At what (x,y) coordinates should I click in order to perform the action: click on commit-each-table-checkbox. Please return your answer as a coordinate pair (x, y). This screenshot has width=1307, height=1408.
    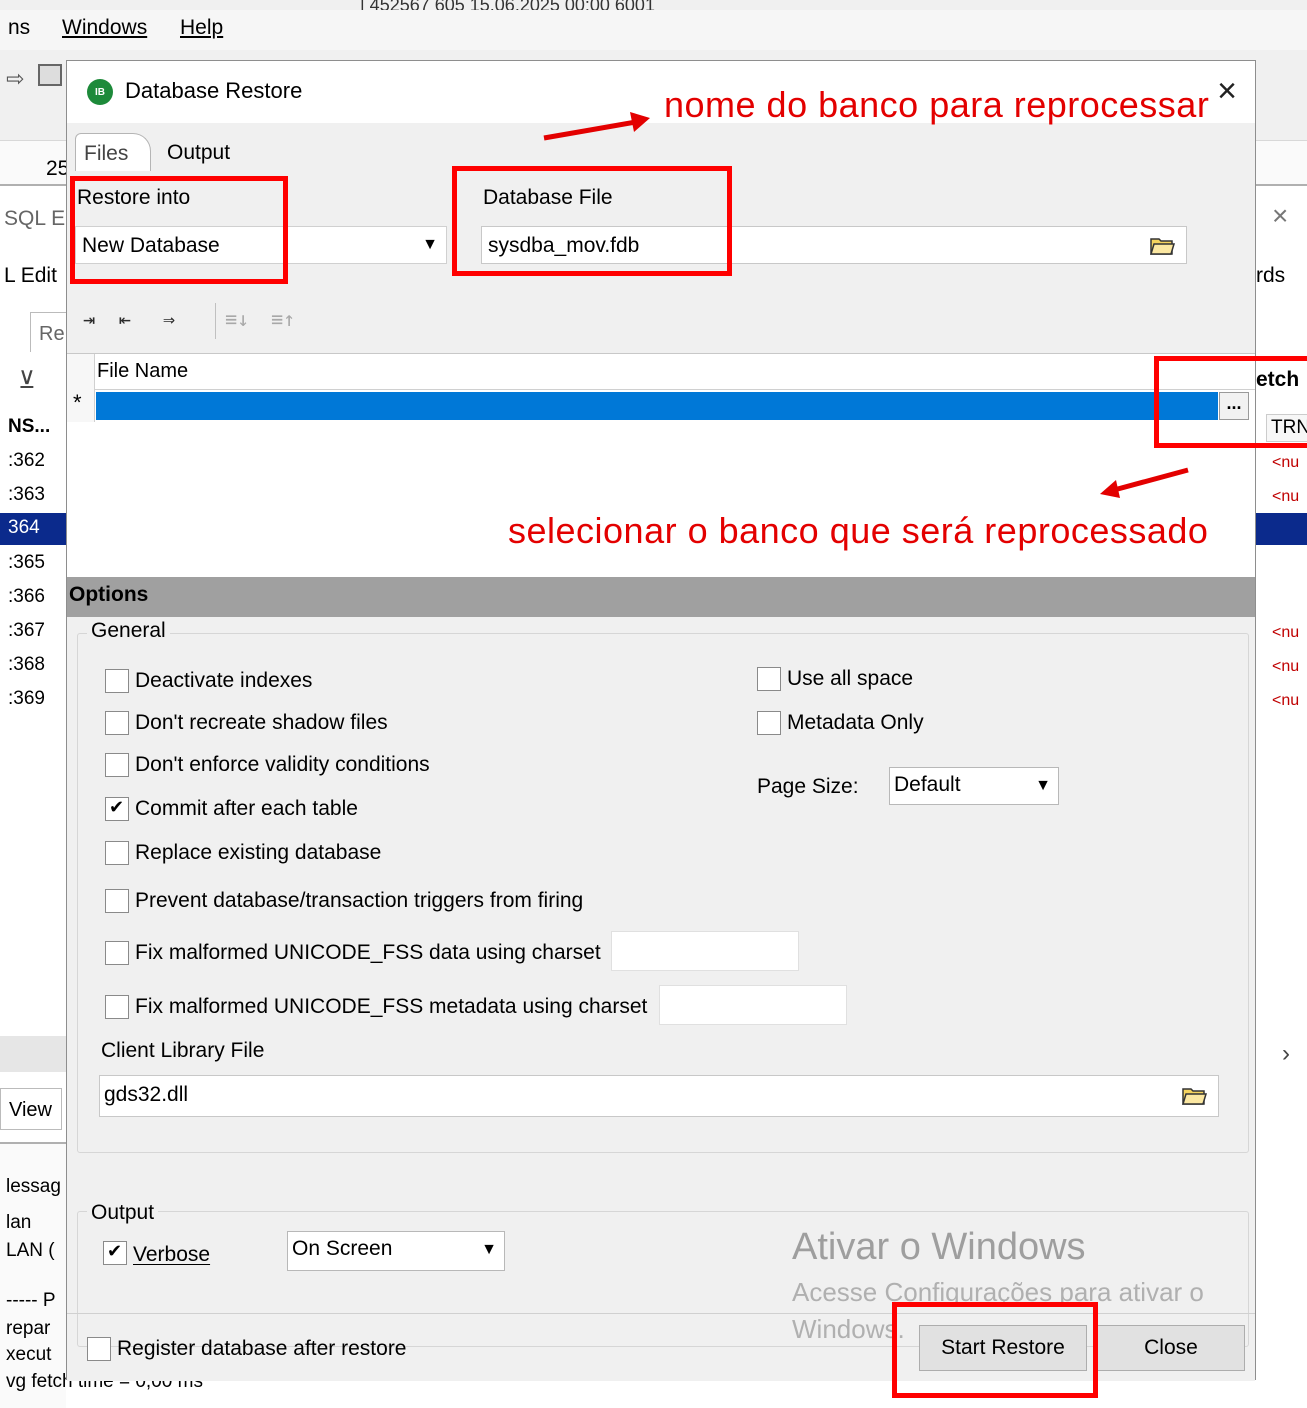
    Looking at the image, I should click on (117, 809).